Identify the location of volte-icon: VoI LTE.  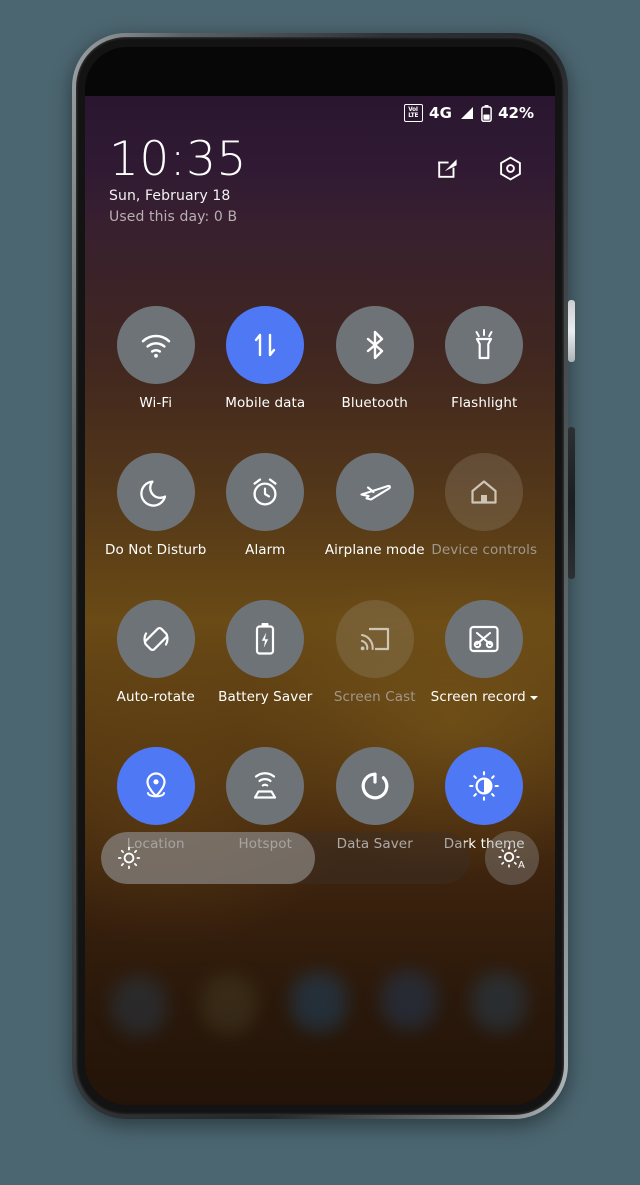
(413, 113).